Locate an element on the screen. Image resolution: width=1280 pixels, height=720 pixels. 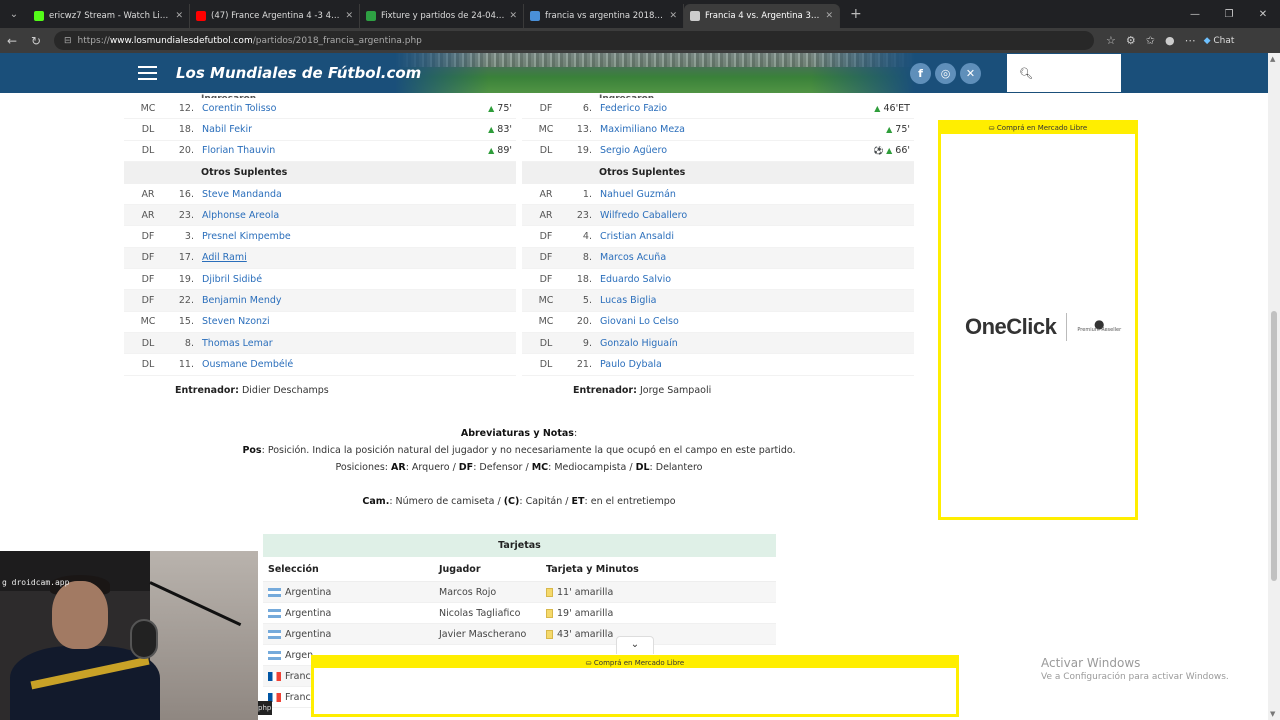
coach-name: Jorge Sampaoli is located at coordinates (675, 390).